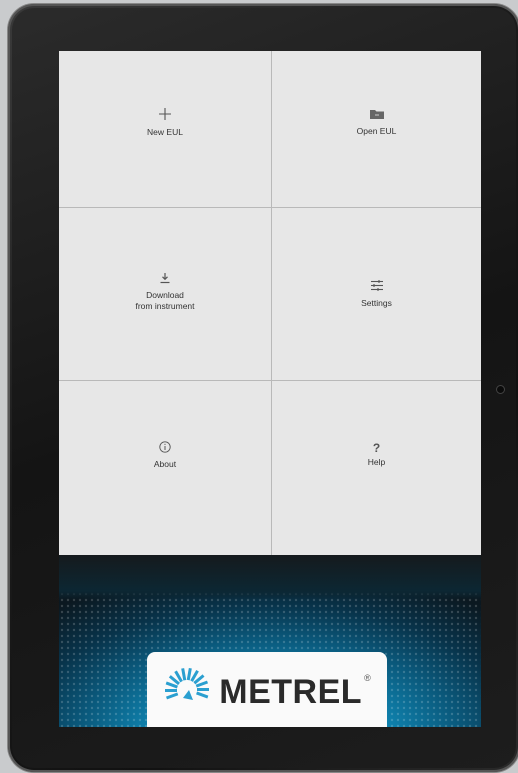  I want to click on banner-shadow, so click(270, 577).